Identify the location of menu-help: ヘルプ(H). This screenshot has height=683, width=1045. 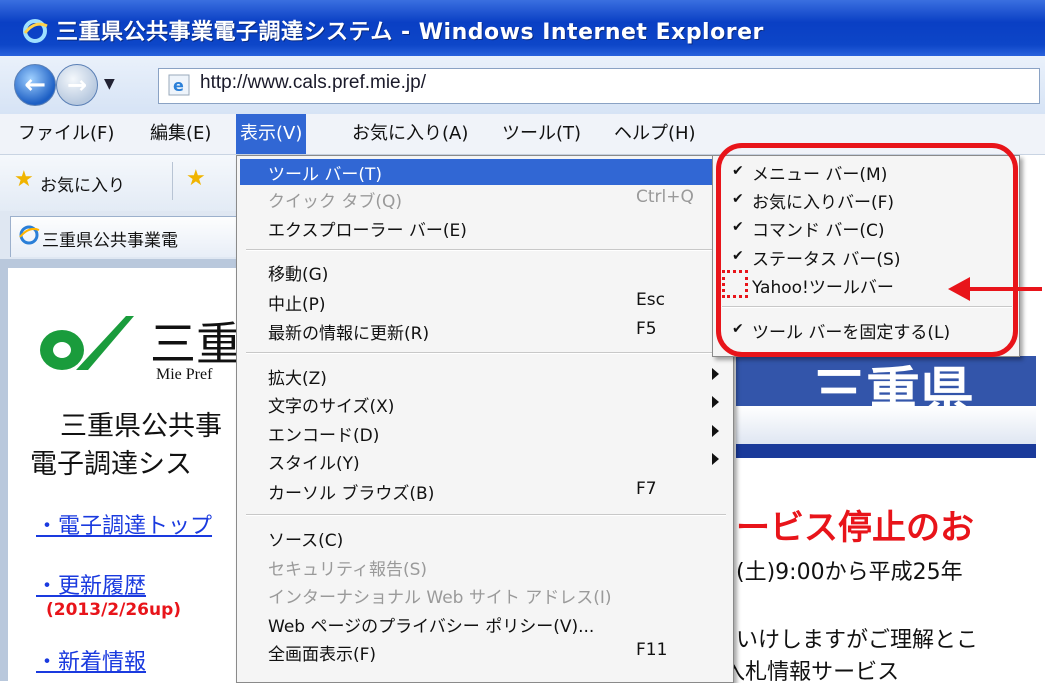
(655, 134).